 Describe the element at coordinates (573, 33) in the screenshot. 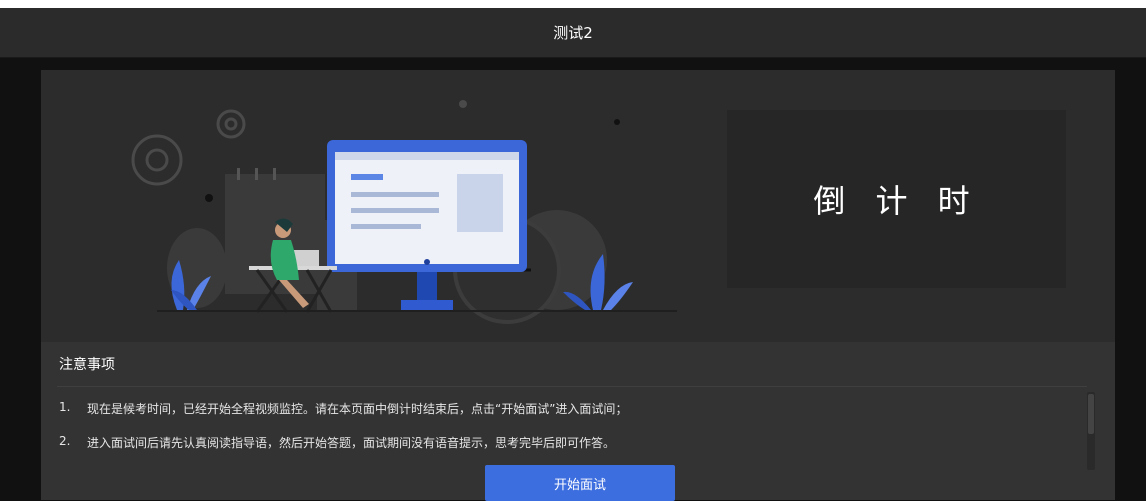

I see `page-title: 测试2` at that location.